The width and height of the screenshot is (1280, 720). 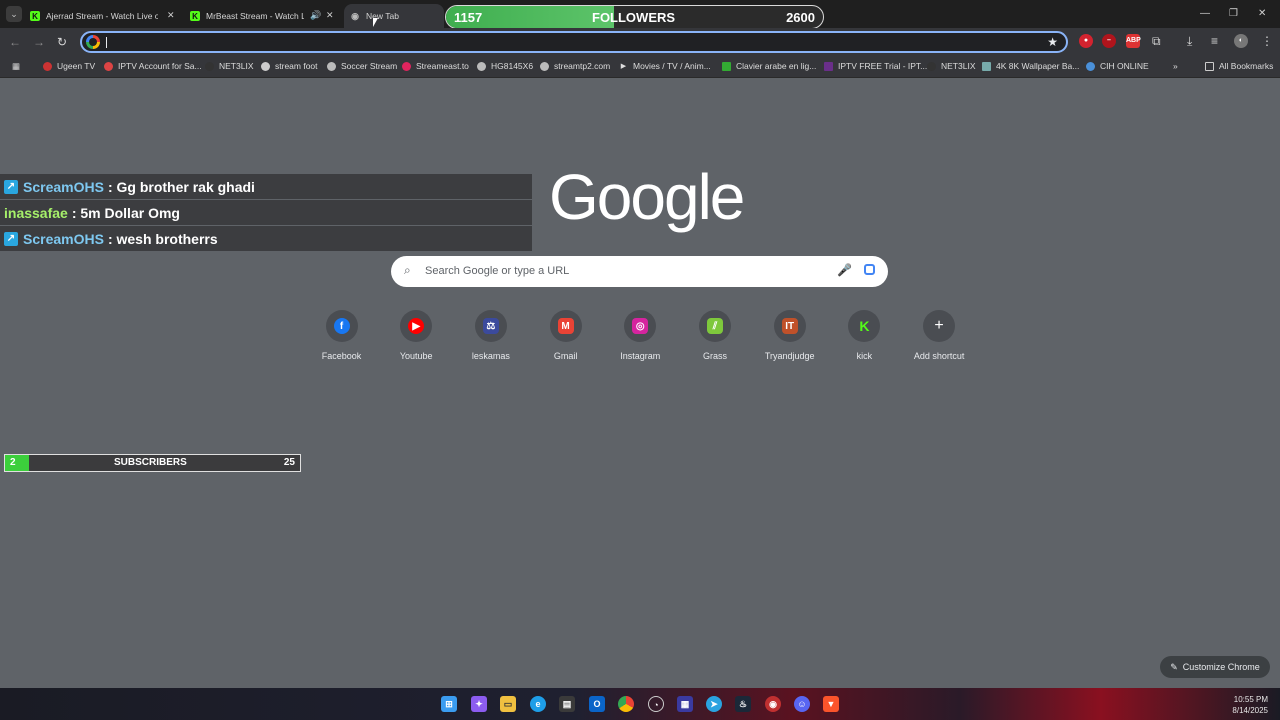 I want to click on followers-label: FOLLOWERS, so click(x=634, y=17).